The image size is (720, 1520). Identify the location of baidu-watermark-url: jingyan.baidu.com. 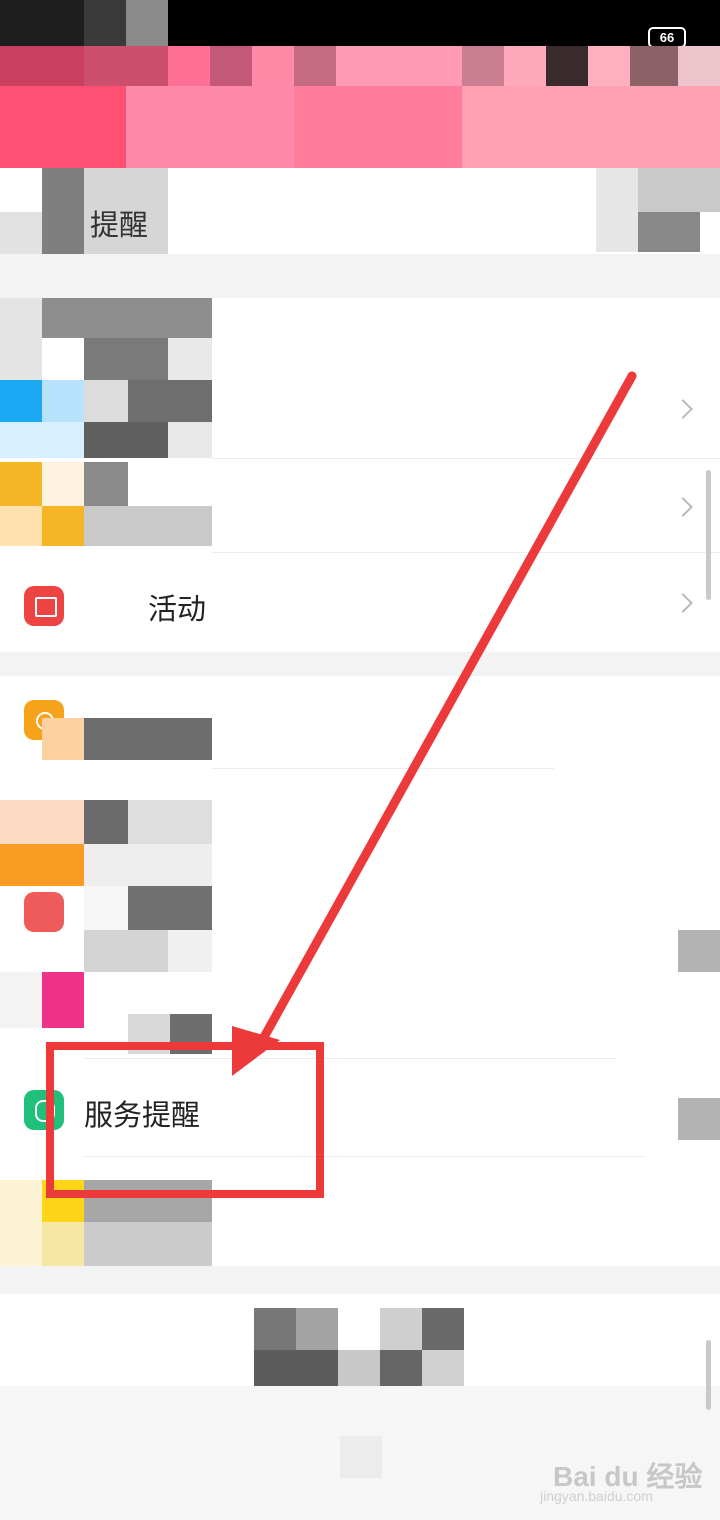
(596, 1496).